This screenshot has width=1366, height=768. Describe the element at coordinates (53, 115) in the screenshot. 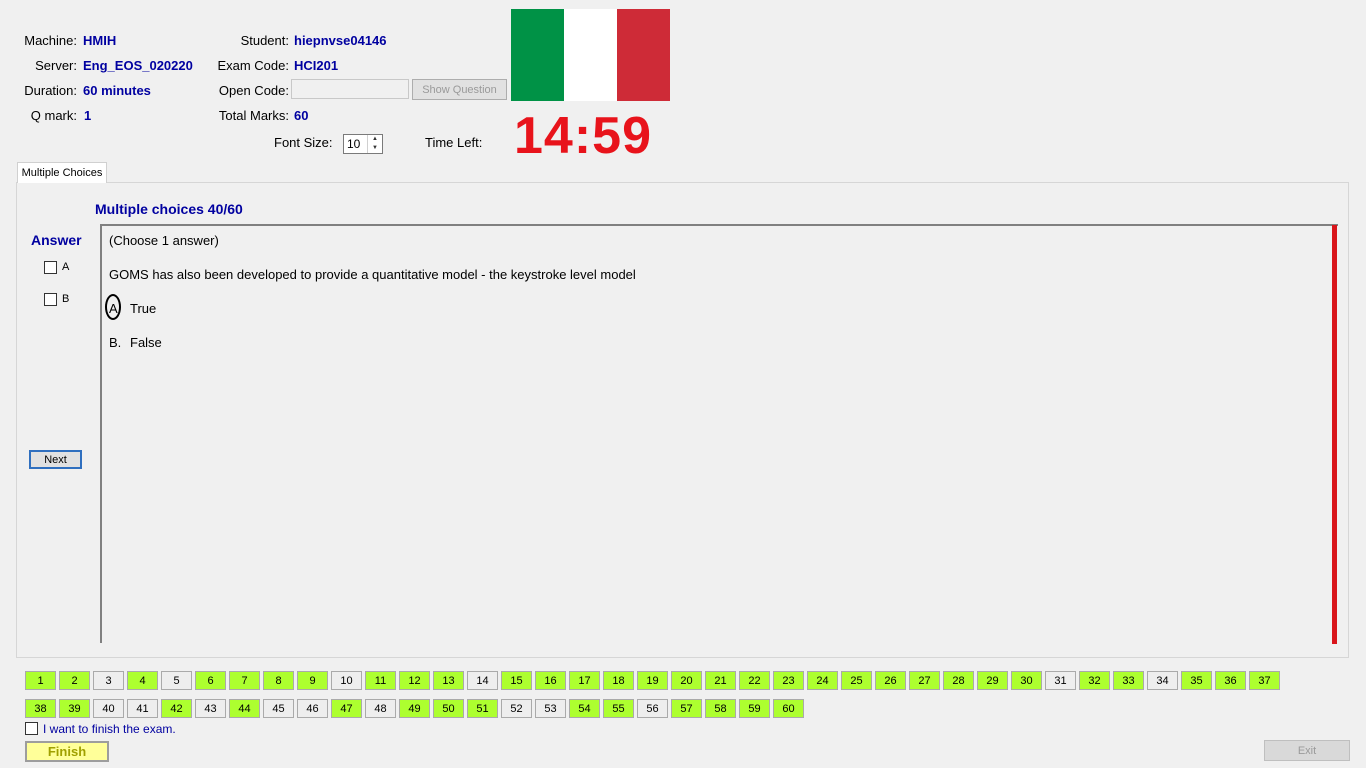

I see `qmark-label: Q mark:` at that location.